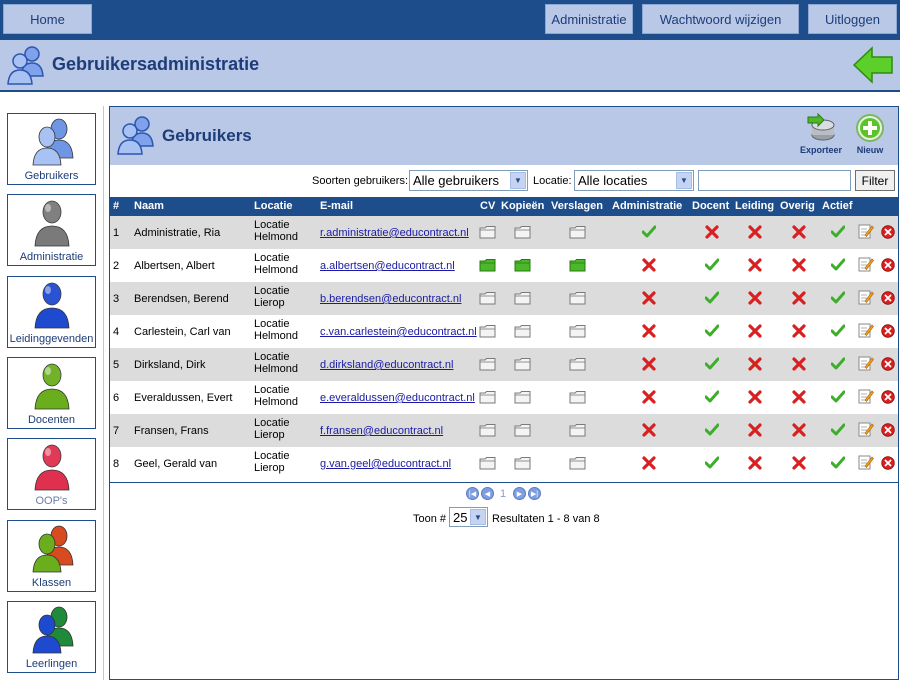 Image resolution: width=900 pixels, height=680 pixels. I want to click on column-header-verslagen: Verslagen, so click(577, 206).